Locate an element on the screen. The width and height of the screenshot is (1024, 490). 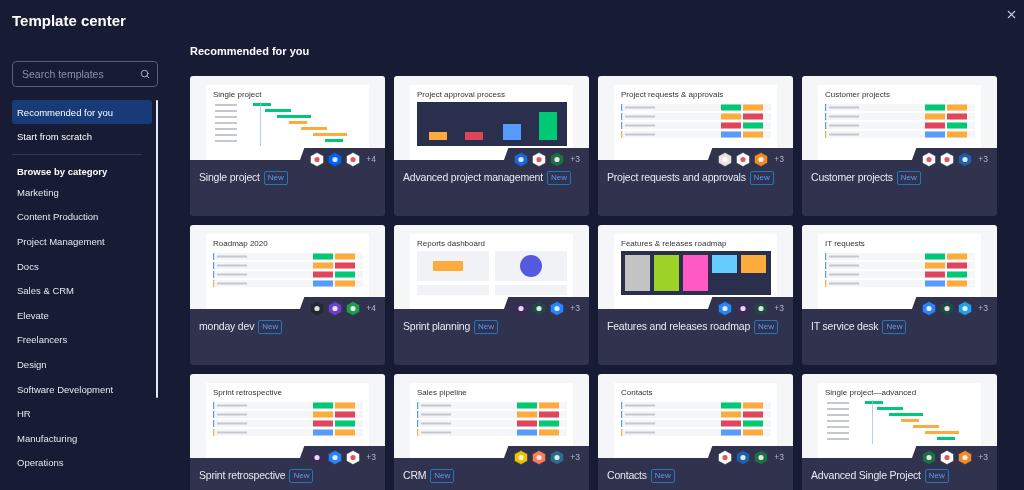
template-card: Project requests & approvals Project requests and approvals New +3 is located at coordinates (695, 146).